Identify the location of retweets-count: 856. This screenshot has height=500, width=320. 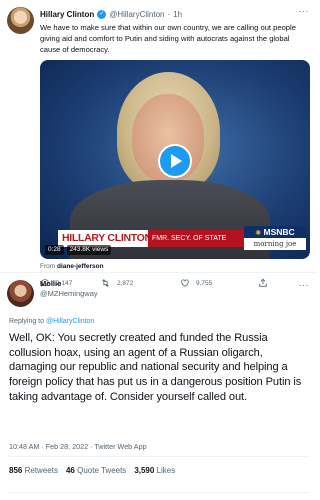
(16, 470).